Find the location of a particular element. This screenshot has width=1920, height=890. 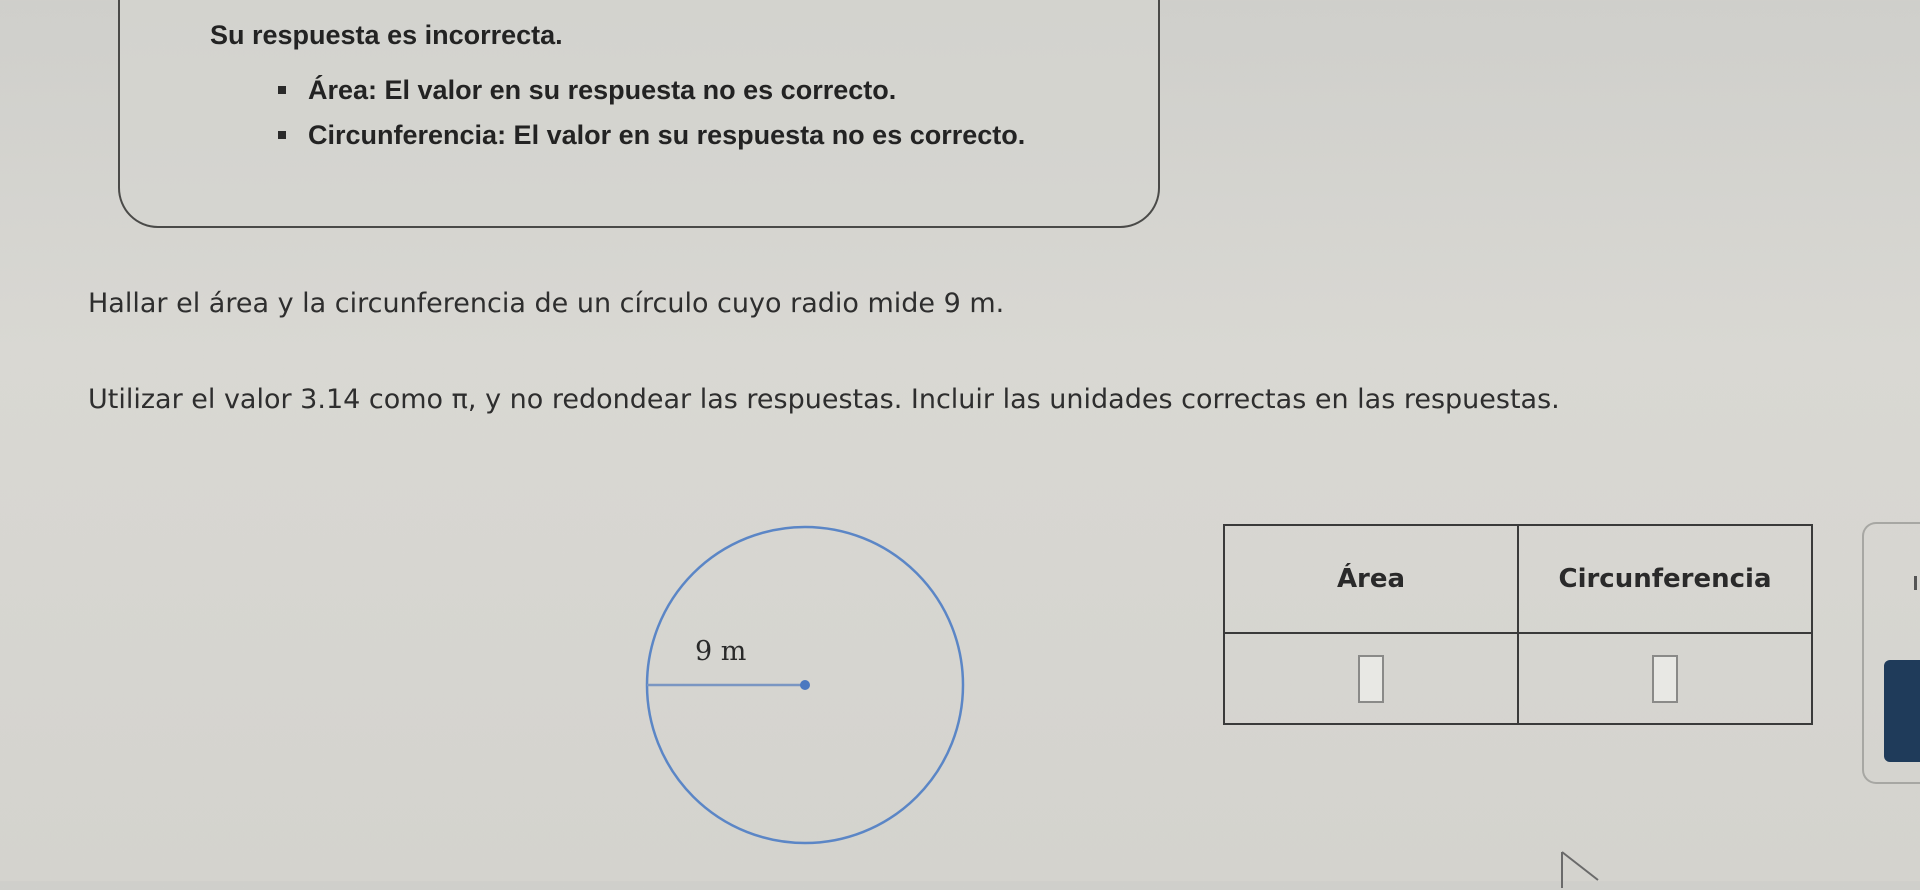

cursor-pointer-icon is located at coordinates (1580, 869).